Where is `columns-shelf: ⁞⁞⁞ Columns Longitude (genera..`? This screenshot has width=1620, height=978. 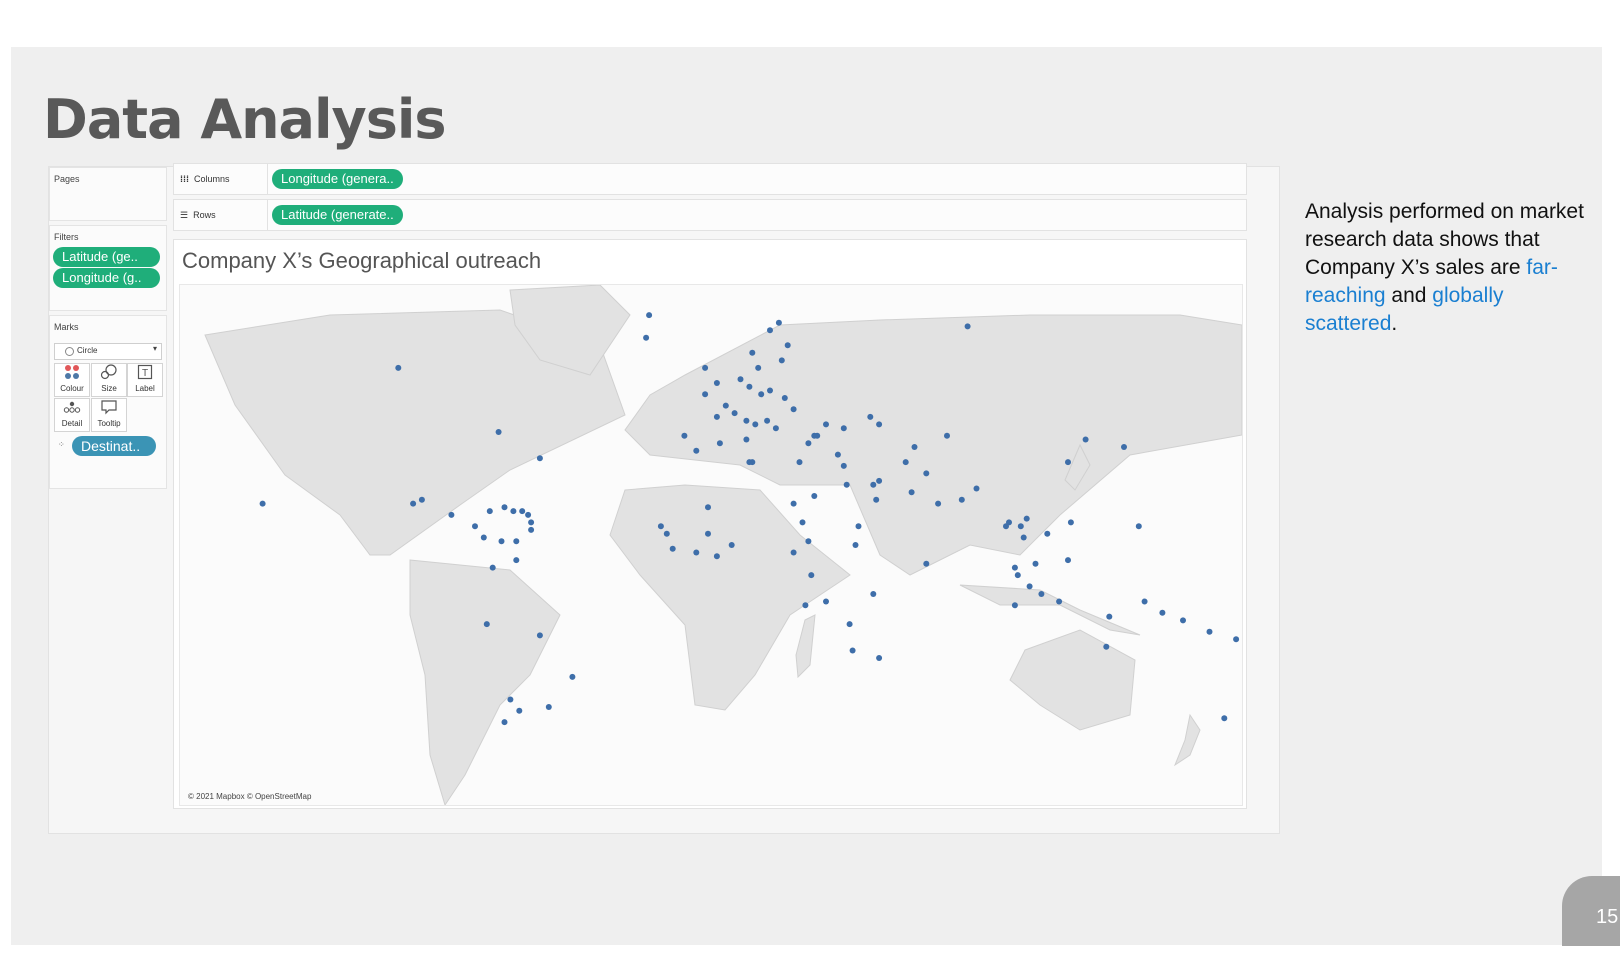 columns-shelf: ⁞⁞⁞ Columns Longitude (genera.. is located at coordinates (710, 179).